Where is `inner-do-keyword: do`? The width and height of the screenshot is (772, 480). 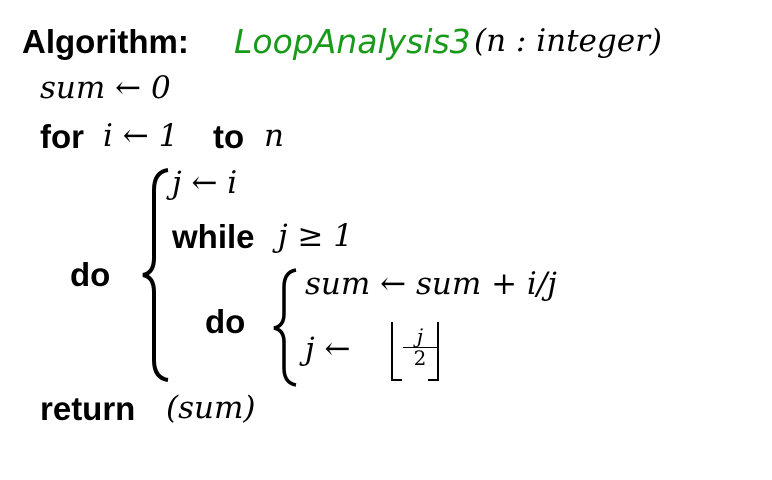 inner-do-keyword: do is located at coordinates (225, 321).